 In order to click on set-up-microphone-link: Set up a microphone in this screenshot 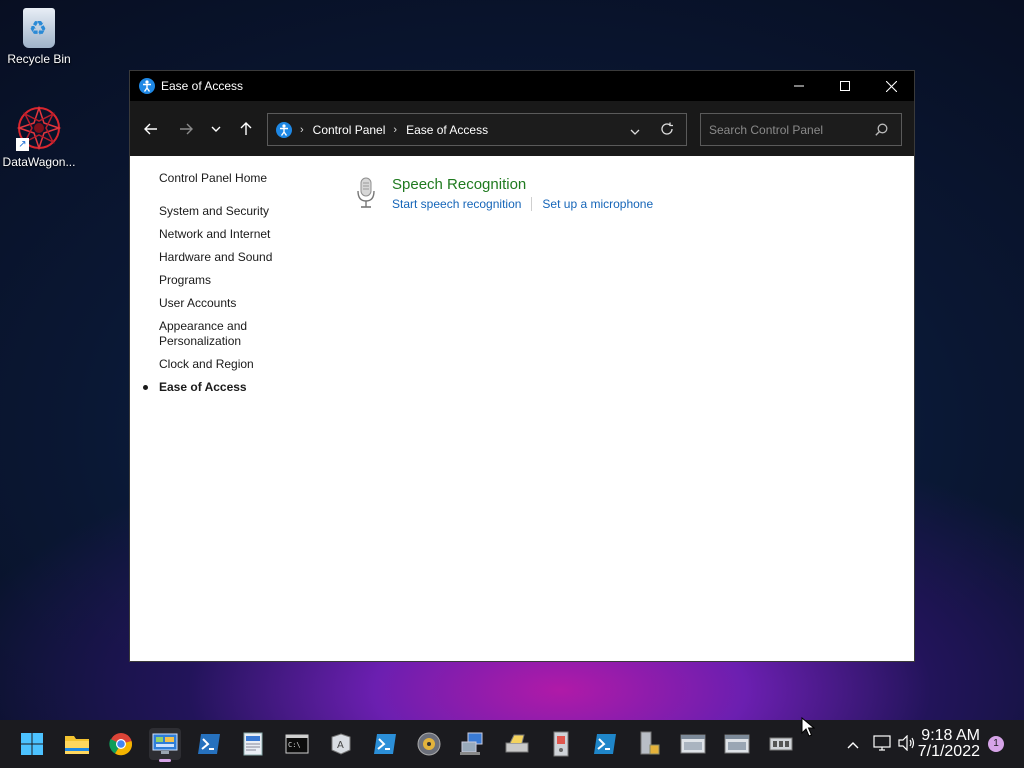, I will do `click(597, 204)`.